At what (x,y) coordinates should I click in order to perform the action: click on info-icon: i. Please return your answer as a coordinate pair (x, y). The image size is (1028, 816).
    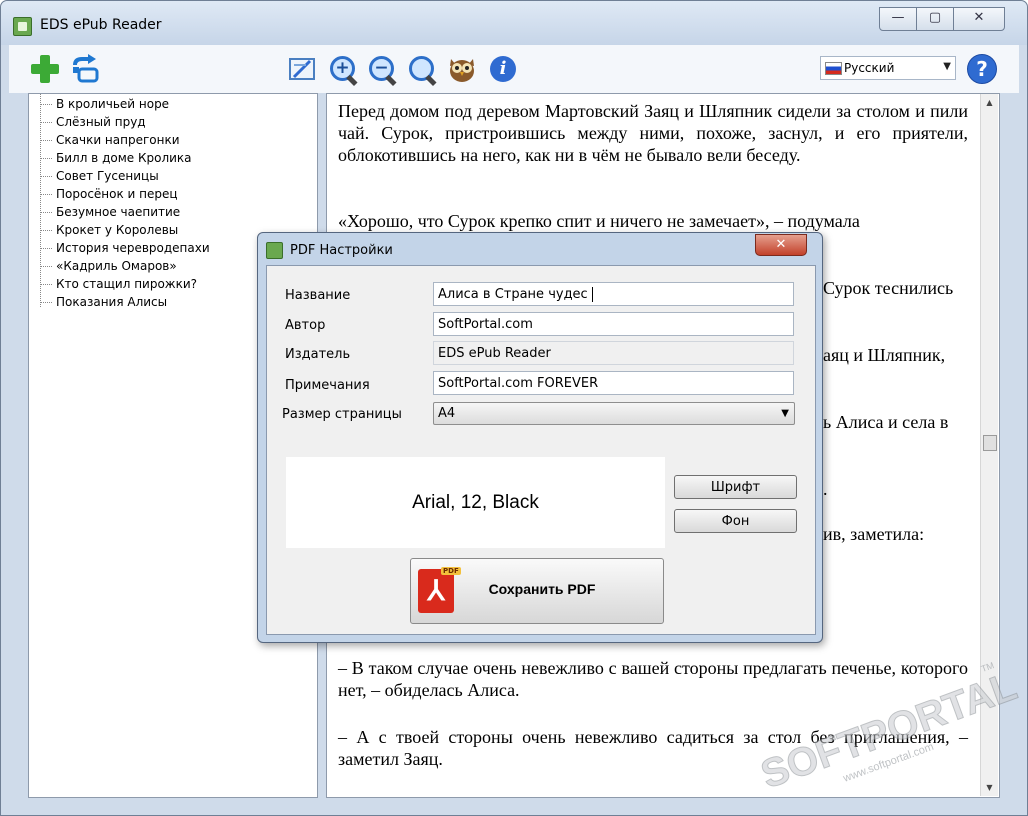
    Looking at the image, I should click on (503, 69).